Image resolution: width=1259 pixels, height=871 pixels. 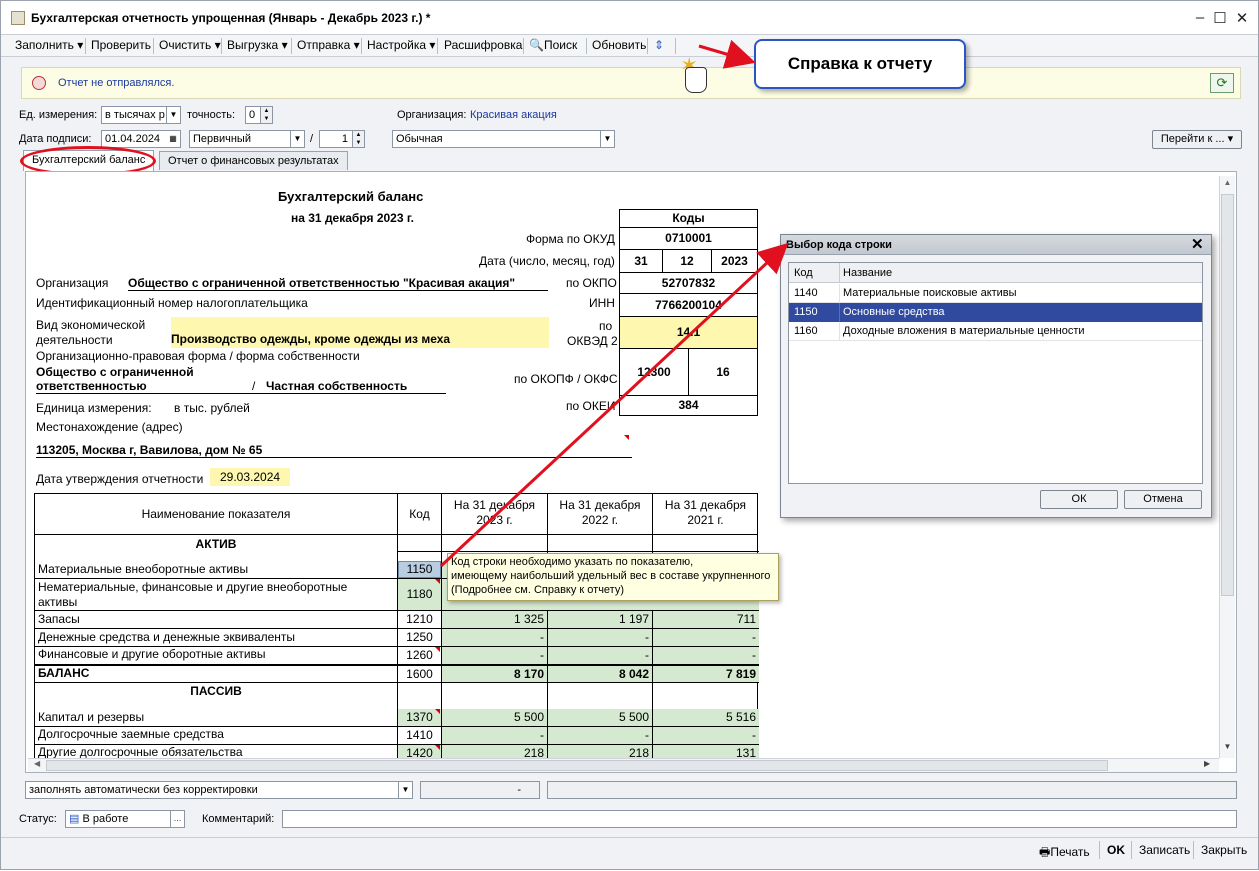 I want to click on arrow-to-dialog, so click(x=614, y=405).